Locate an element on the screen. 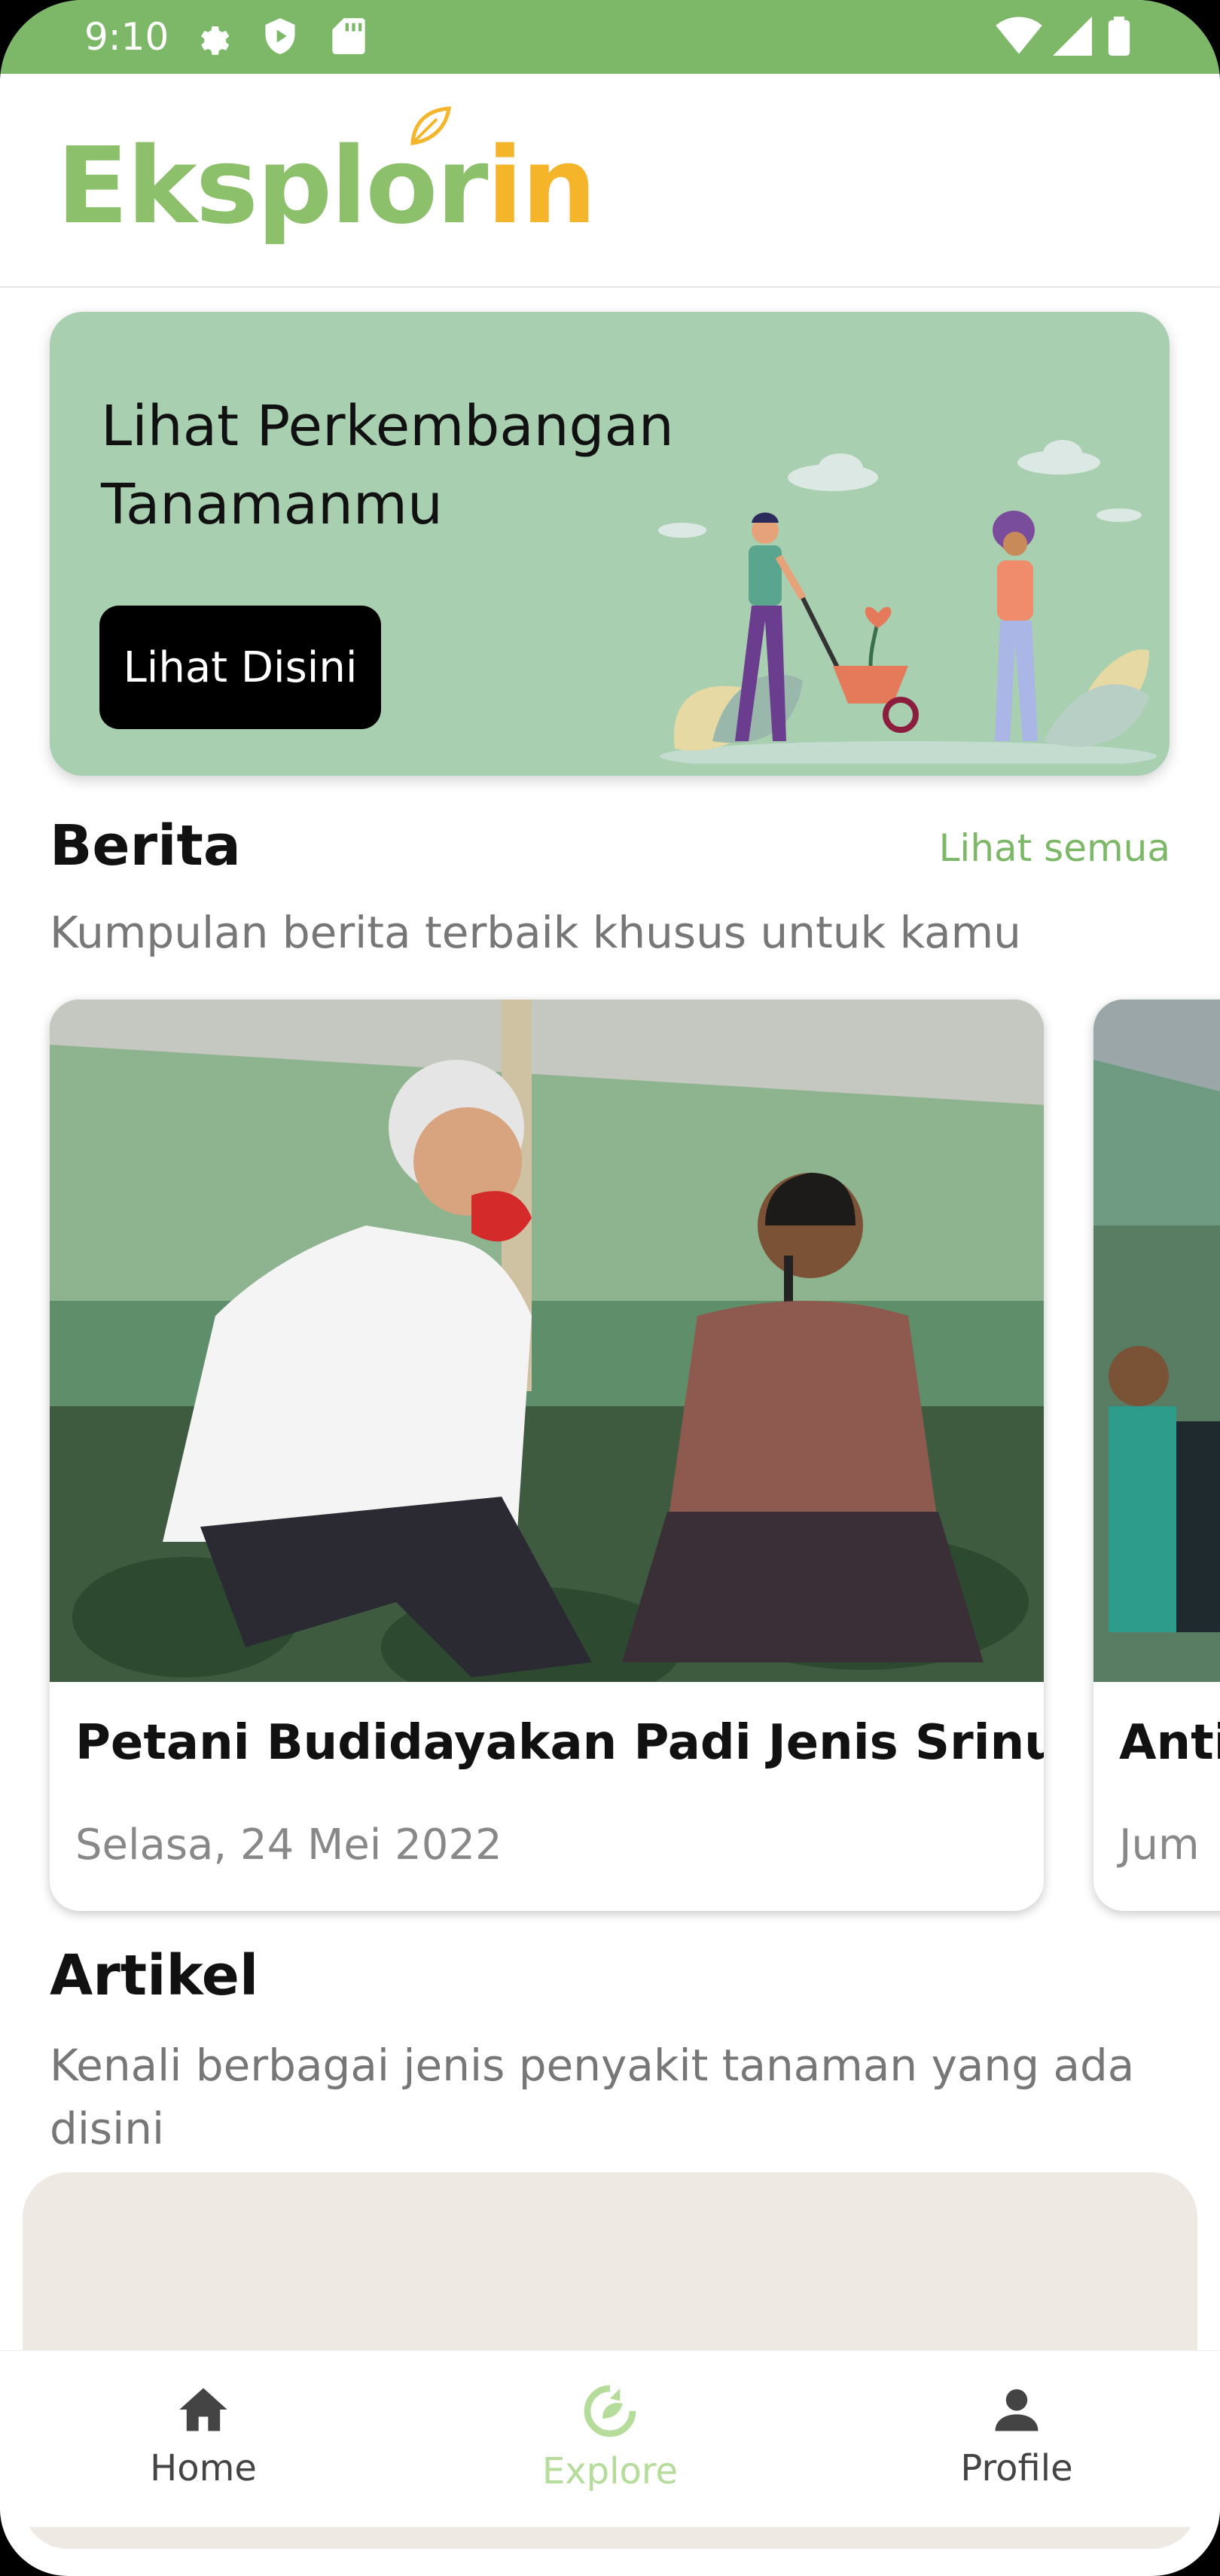  explore-icon is located at coordinates (610, 2411).